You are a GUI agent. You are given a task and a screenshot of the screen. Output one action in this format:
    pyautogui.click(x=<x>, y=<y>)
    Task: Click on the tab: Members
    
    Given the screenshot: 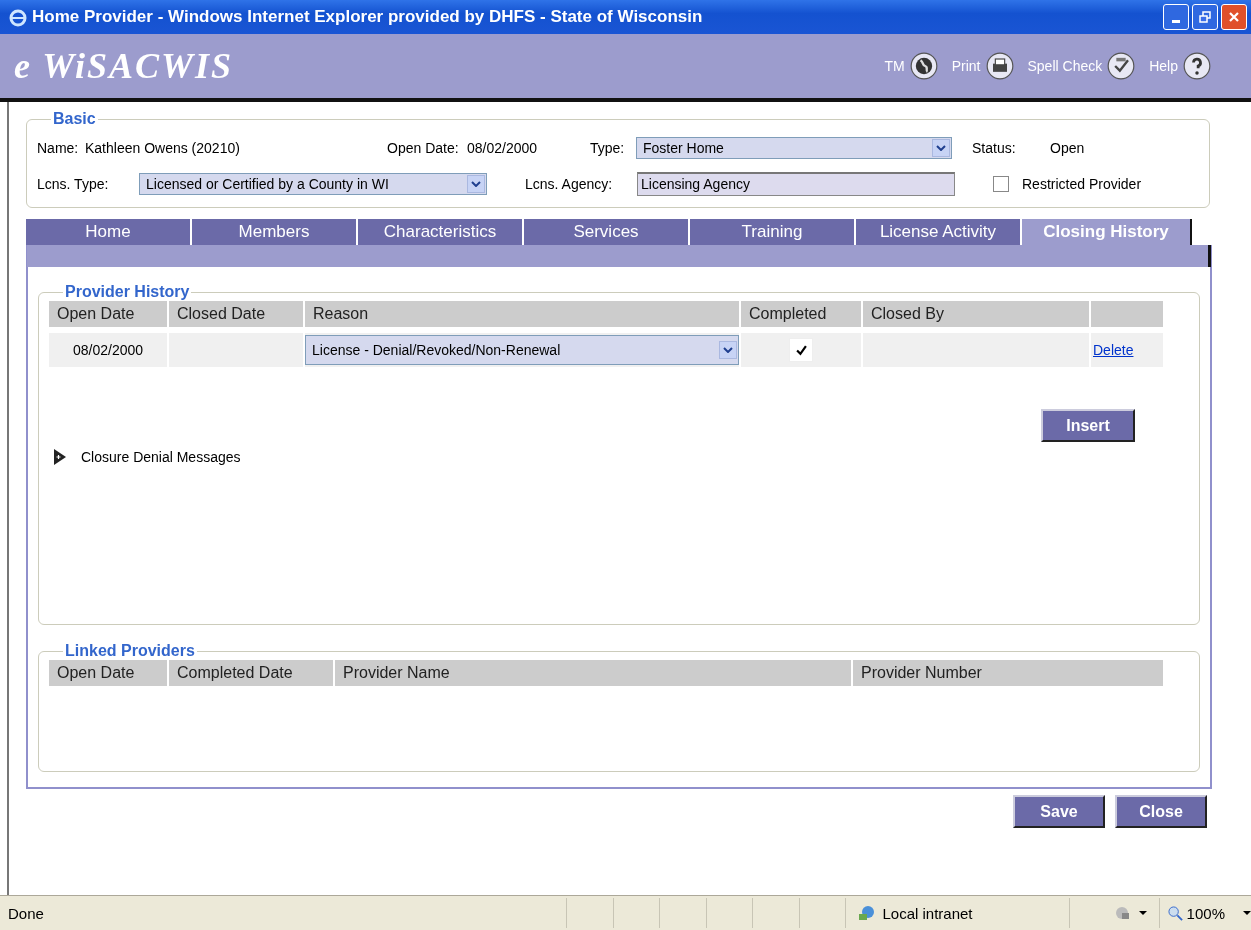 What is the action you would take?
    pyautogui.click(x=274, y=232)
    